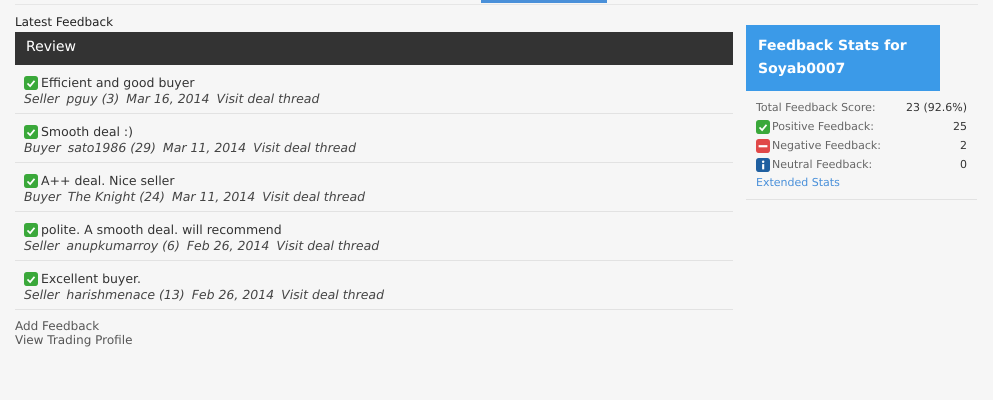 The height and width of the screenshot is (400, 993). Describe the element at coordinates (963, 146) in the screenshot. I see `stat-value: 2` at that location.